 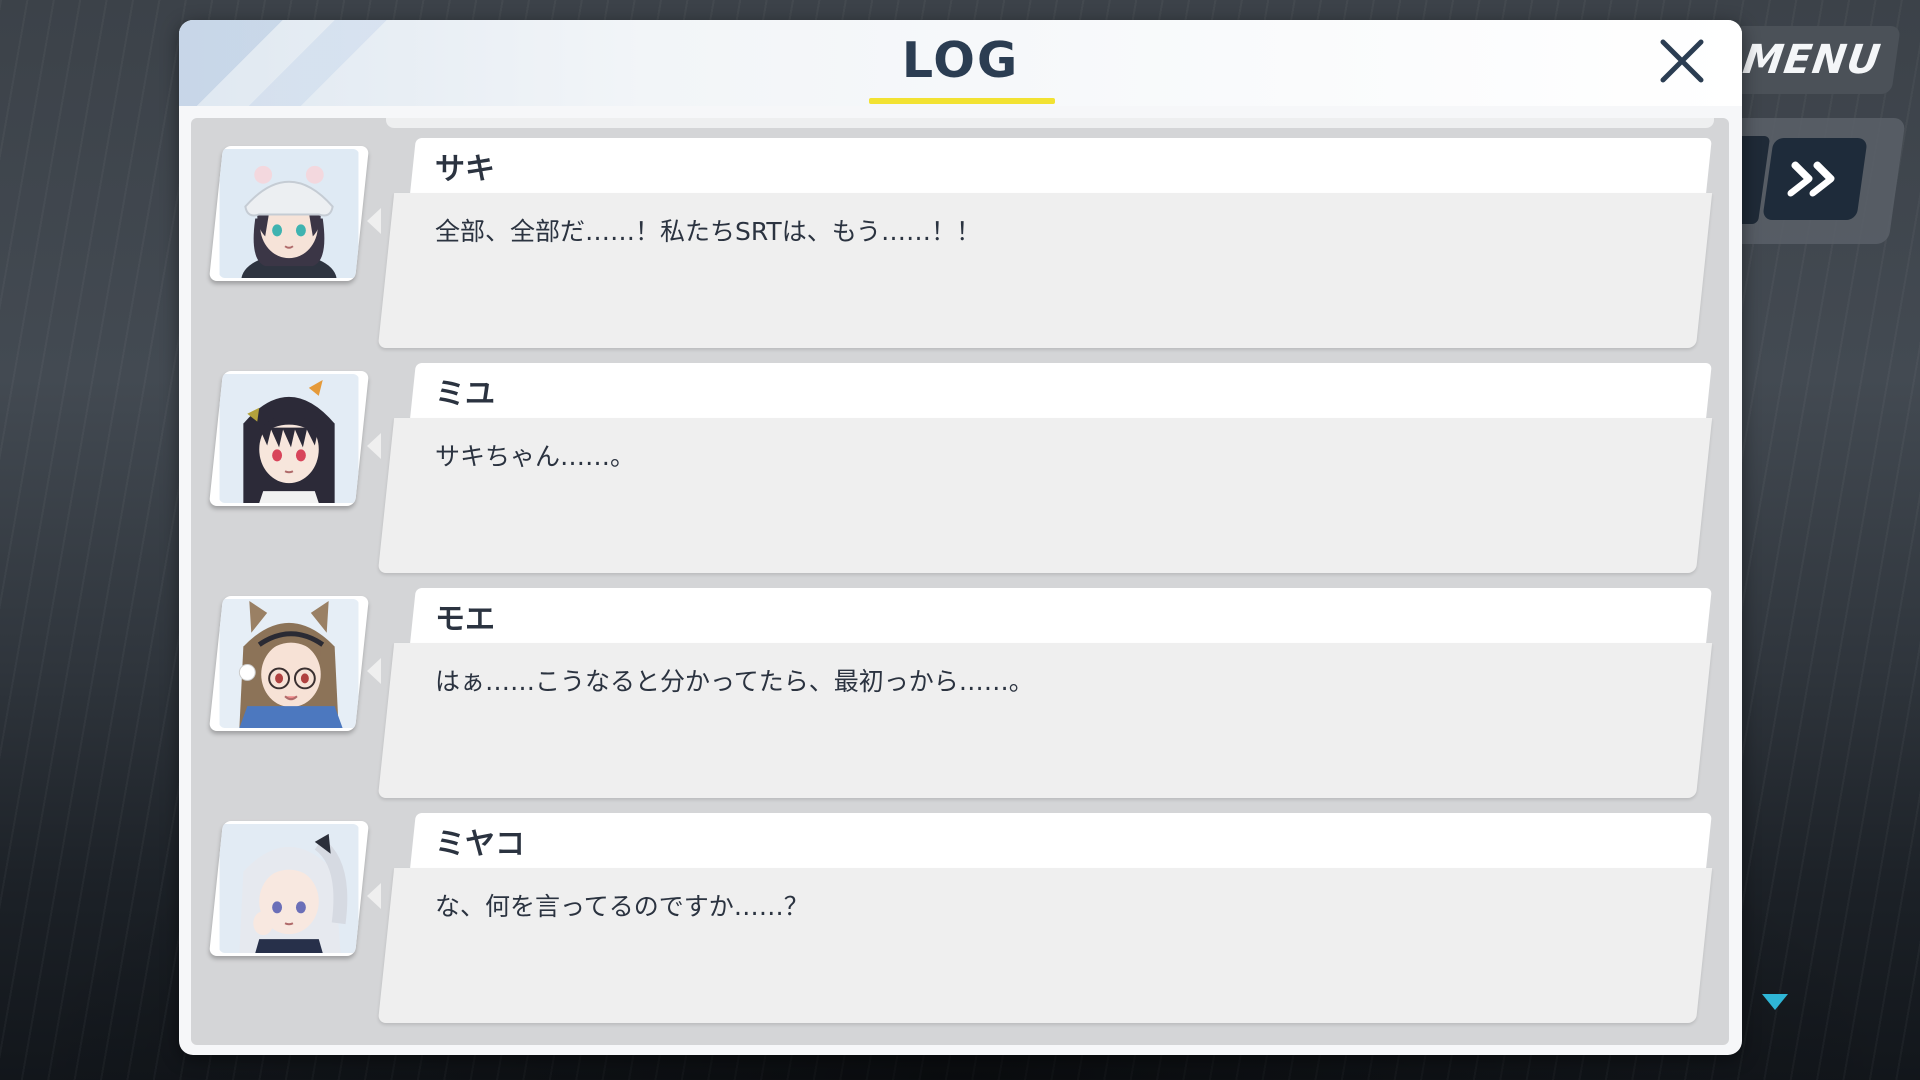 What do you see at coordinates (962, 101) in the screenshot?
I see `title-underline` at bounding box center [962, 101].